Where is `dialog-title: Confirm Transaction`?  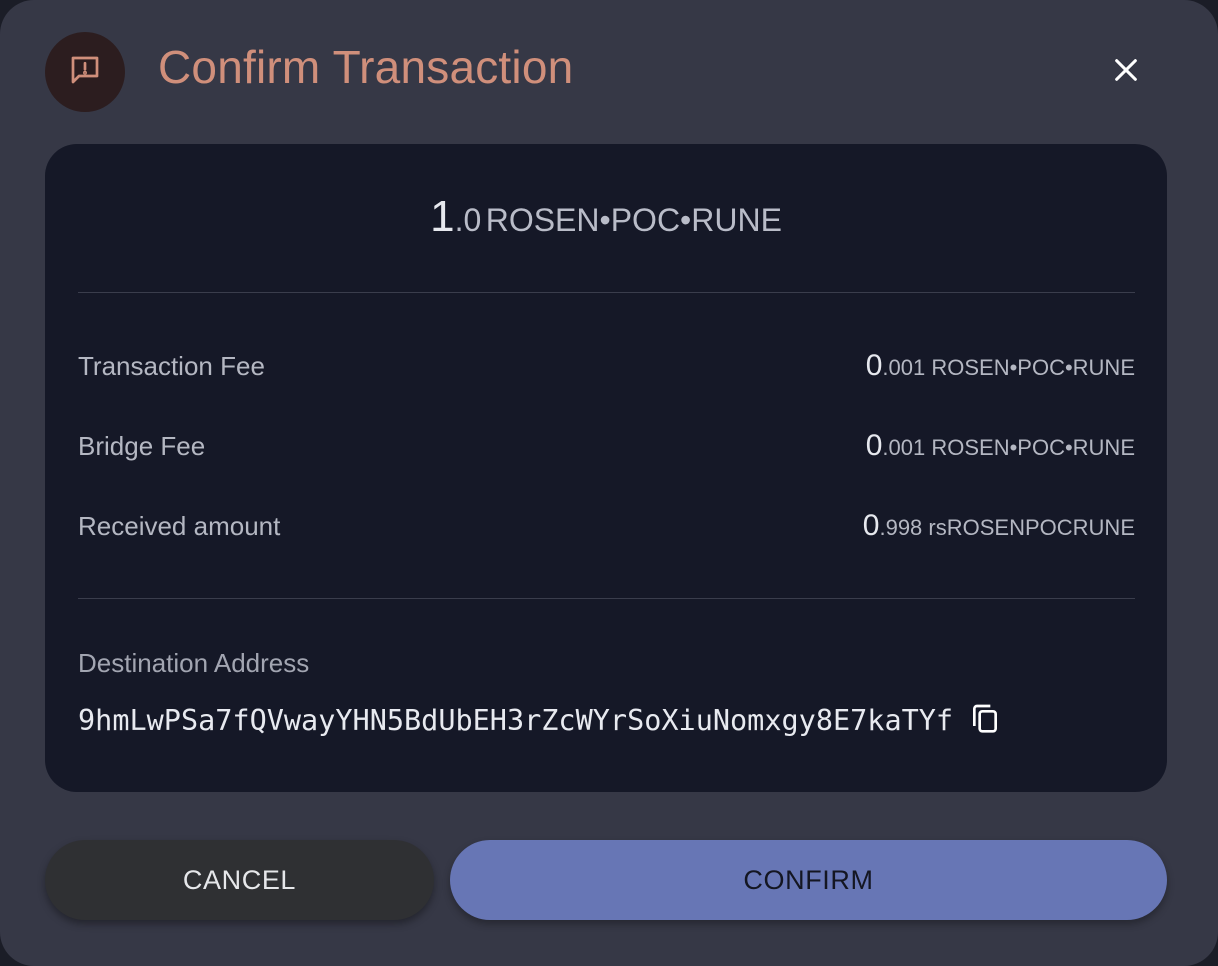
dialog-title: Confirm Transaction is located at coordinates (366, 67).